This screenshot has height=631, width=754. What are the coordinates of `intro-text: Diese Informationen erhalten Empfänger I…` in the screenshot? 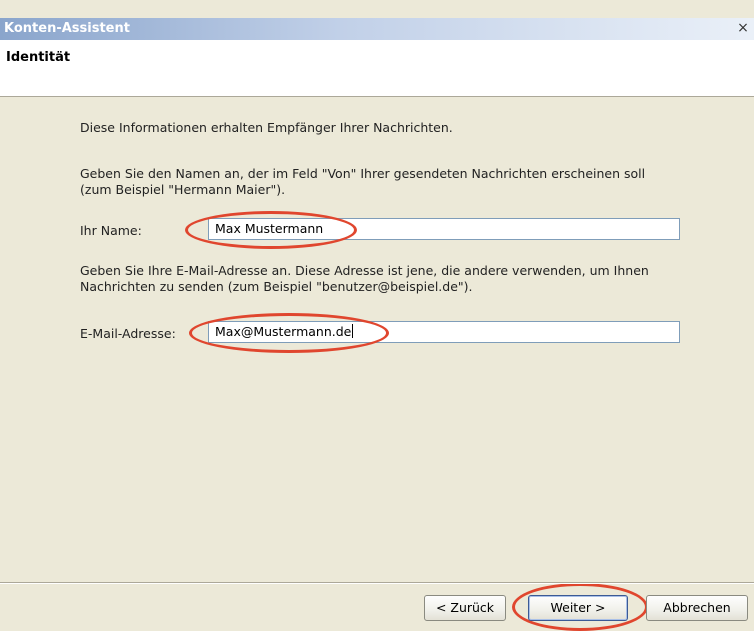 It's located at (266, 127).